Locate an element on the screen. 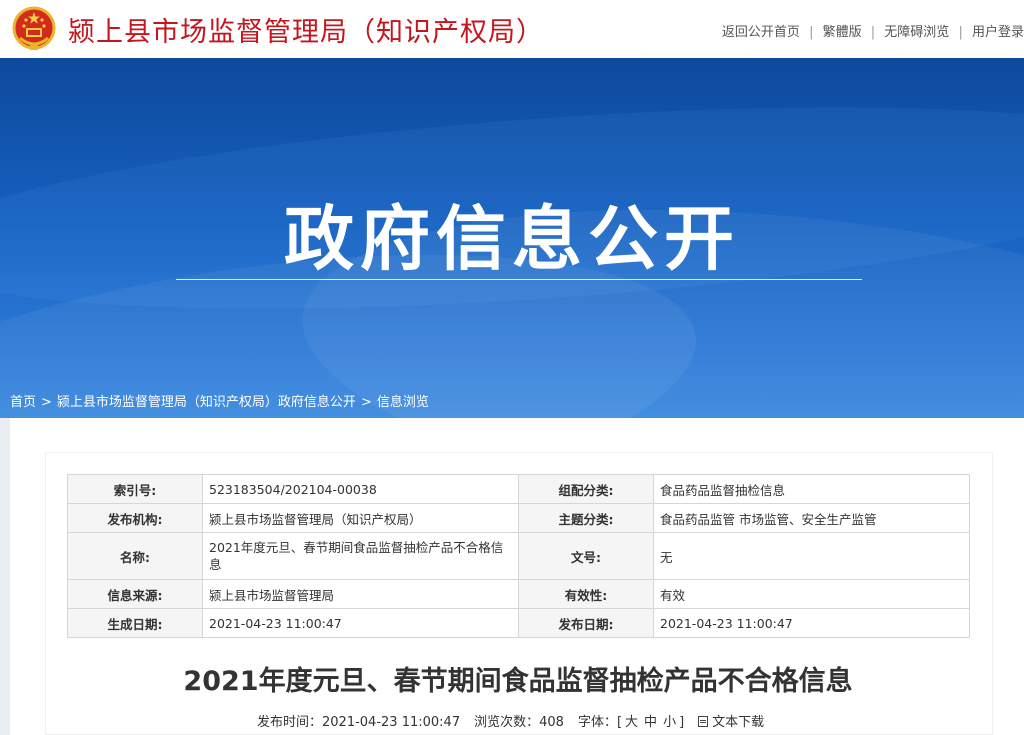 The width and height of the screenshot is (1024, 735). top-links: 返回公开首页 | 繁體版 | 无障碍浏览 | 用户登录 is located at coordinates (873, 30).